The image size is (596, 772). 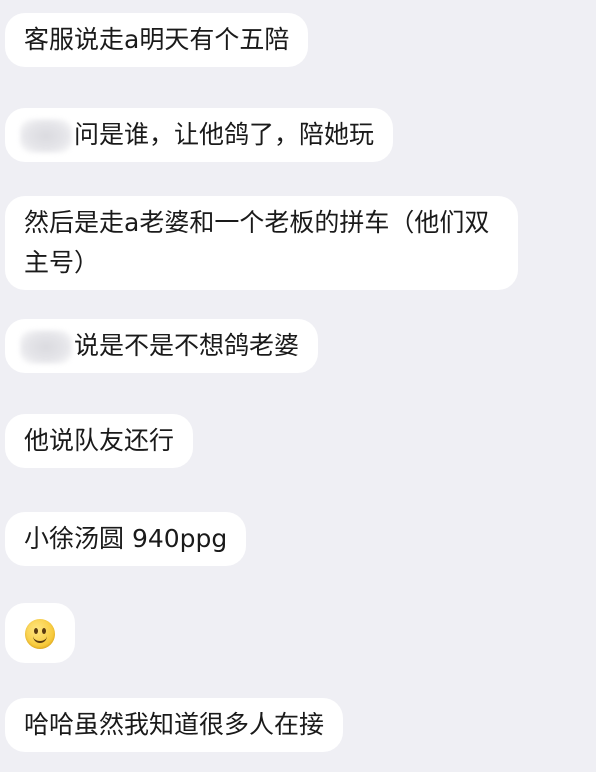 I want to click on slightly-smiling-face-icon, so click(x=40, y=634).